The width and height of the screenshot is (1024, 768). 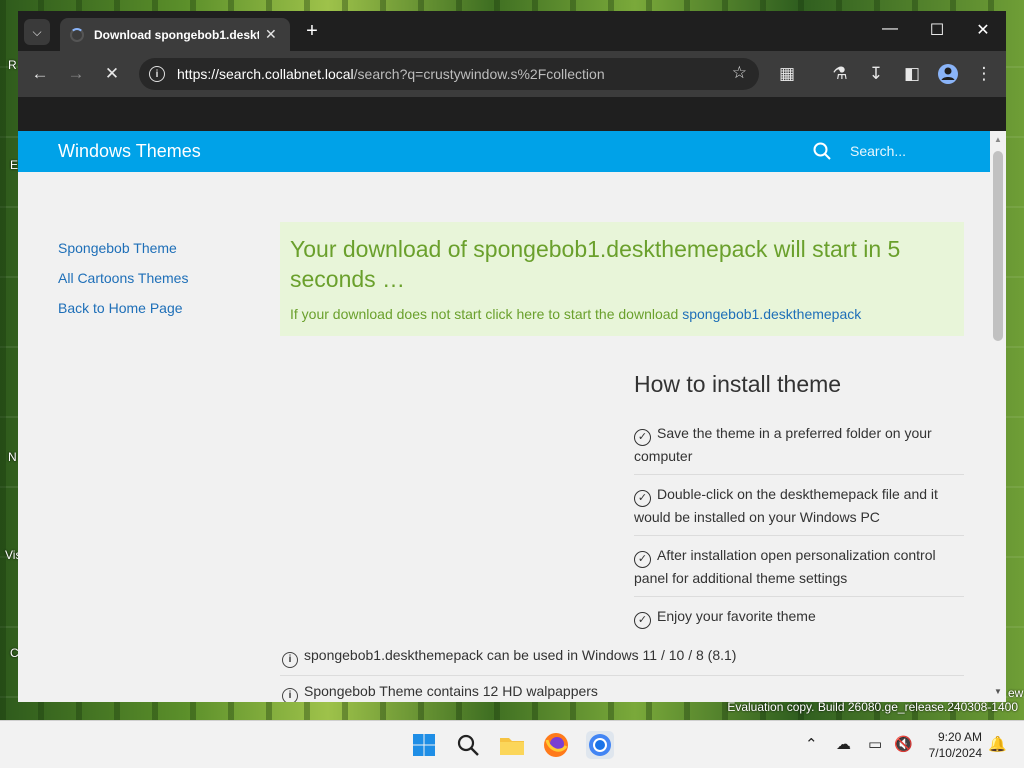 What do you see at coordinates (840, 74) in the screenshot?
I see `labs-flask-icon: ⚗` at bounding box center [840, 74].